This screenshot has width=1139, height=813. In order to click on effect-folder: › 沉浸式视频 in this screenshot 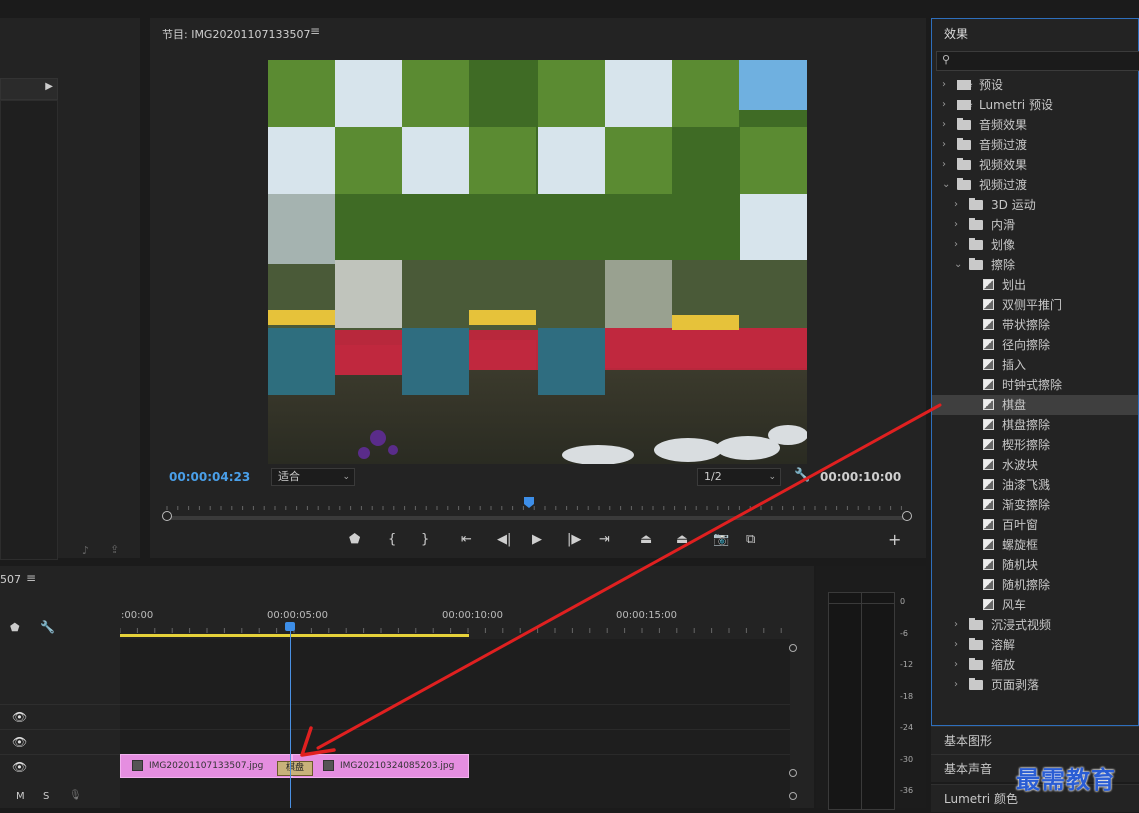, I will do `click(1035, 625)`.